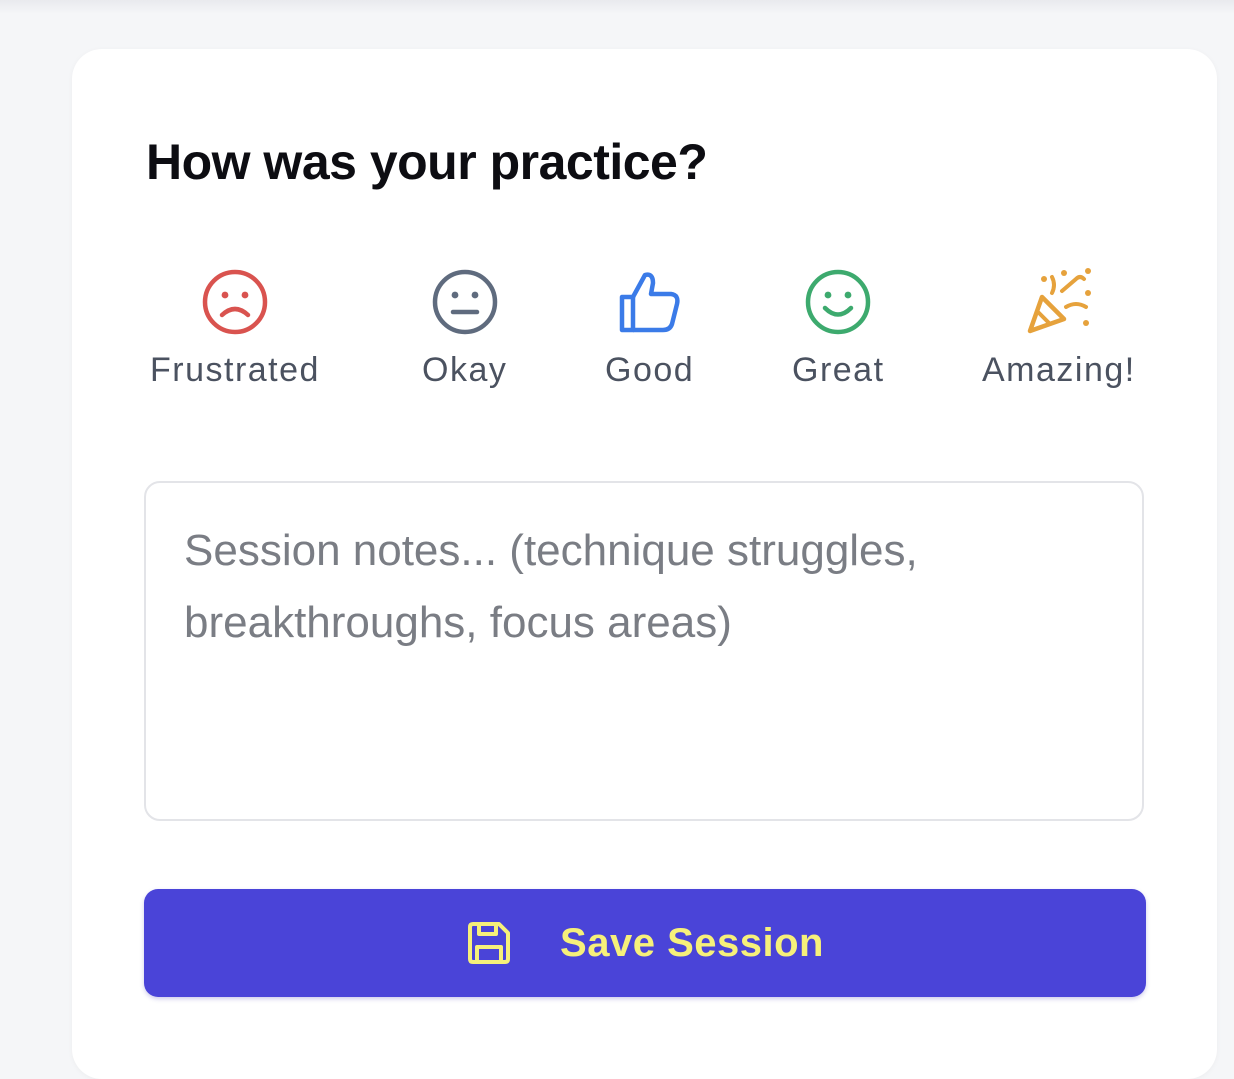 Image resolution: width=1234 pixels, height=1079 pixels. I want to click on mood-option-good: Good, so click(649, 328).